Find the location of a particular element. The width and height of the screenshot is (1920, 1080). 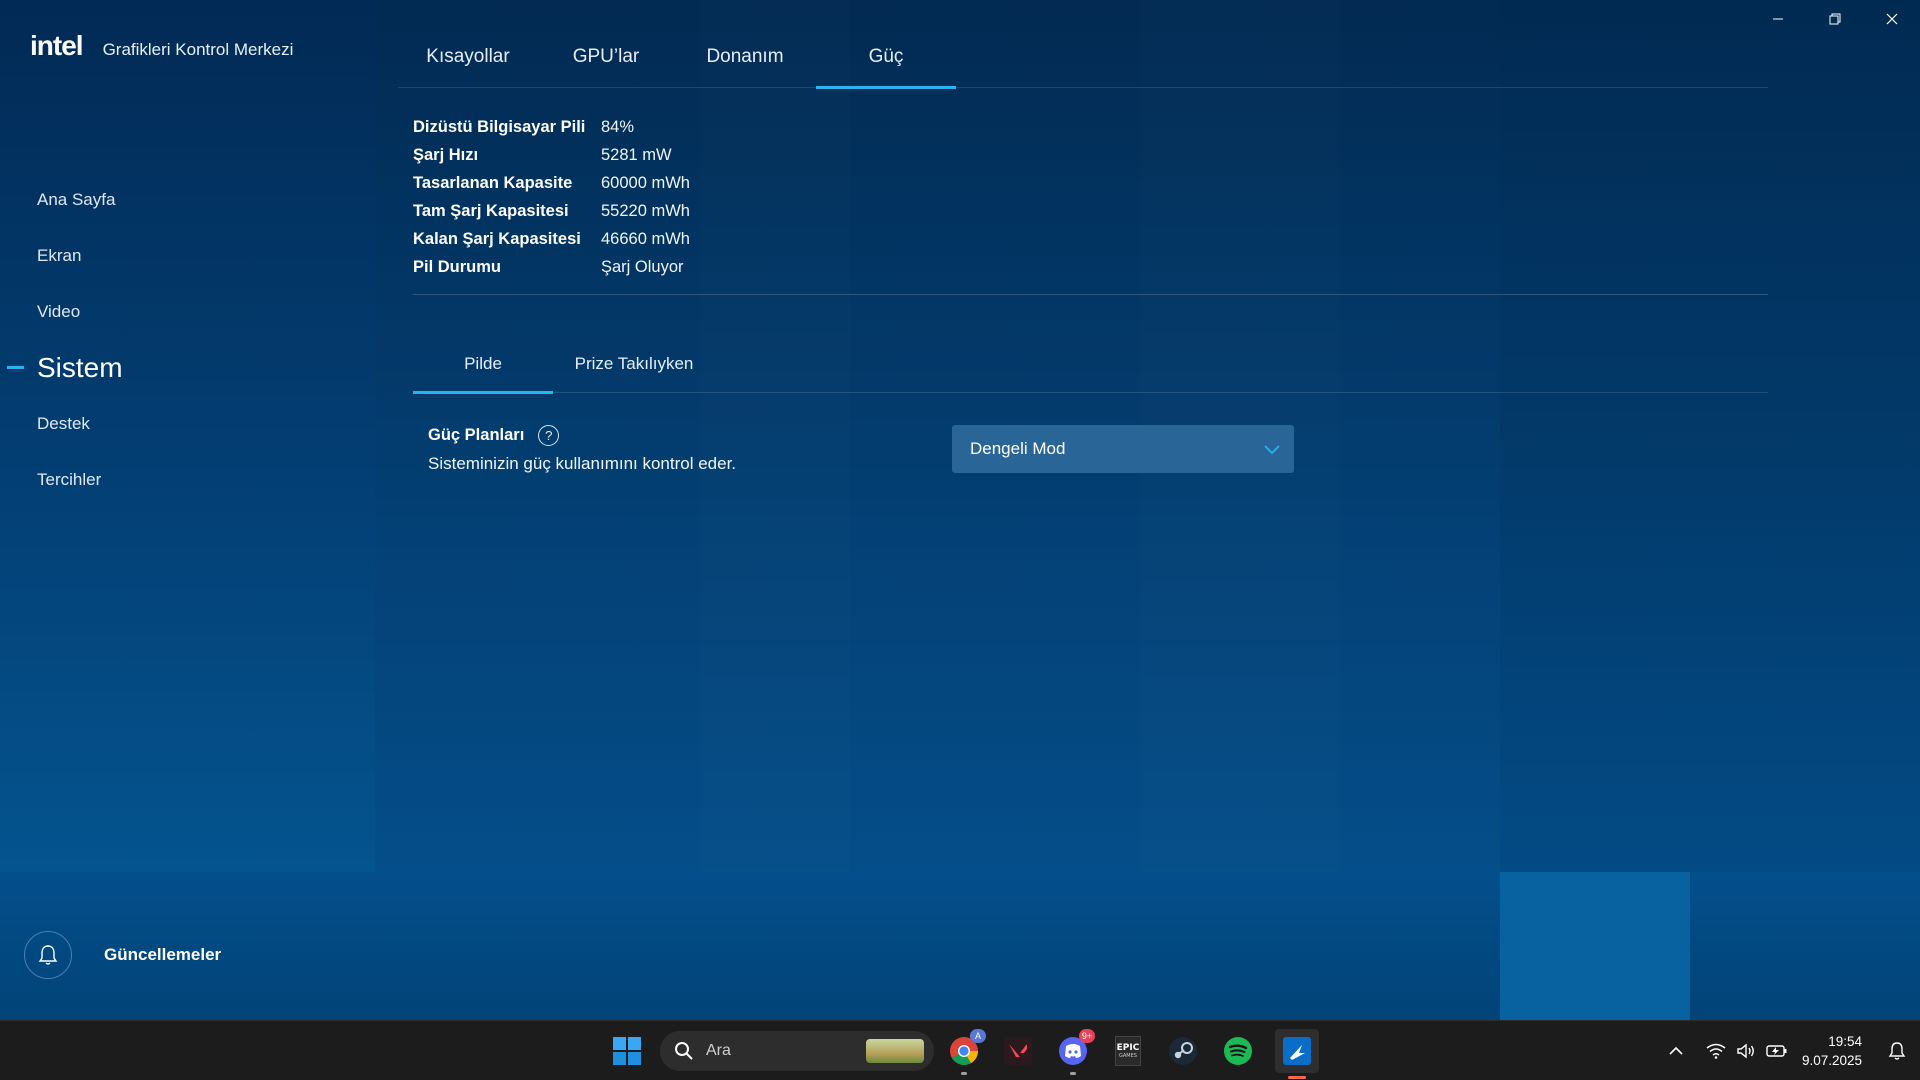

wifi-icon is located at coordinates (1716, 1051).